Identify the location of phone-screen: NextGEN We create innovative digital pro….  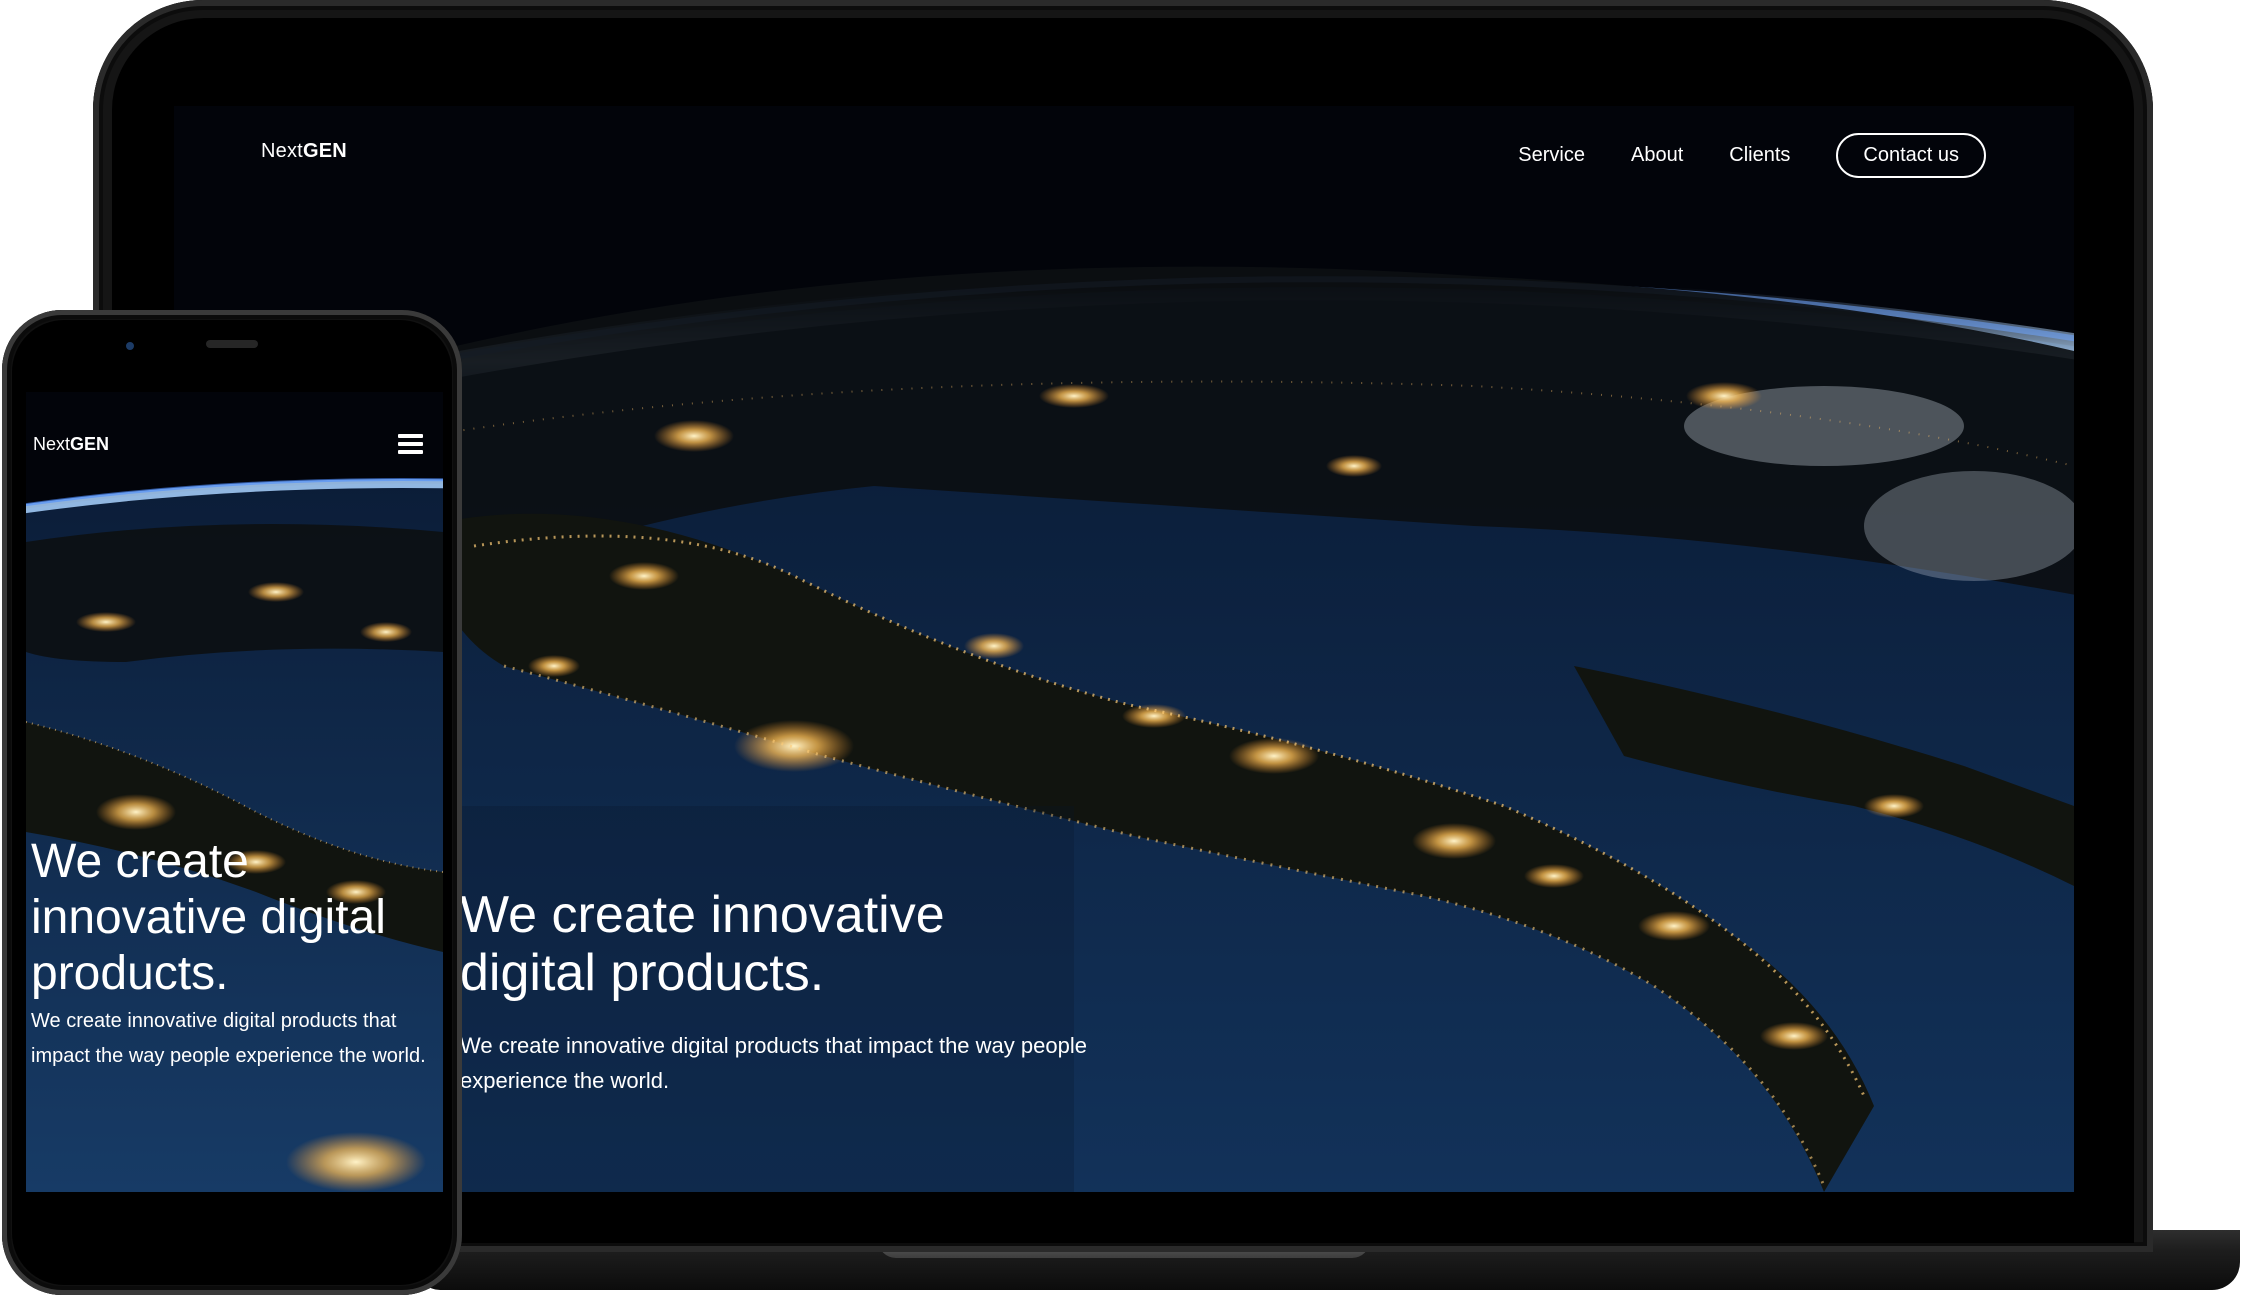
(234, 792).